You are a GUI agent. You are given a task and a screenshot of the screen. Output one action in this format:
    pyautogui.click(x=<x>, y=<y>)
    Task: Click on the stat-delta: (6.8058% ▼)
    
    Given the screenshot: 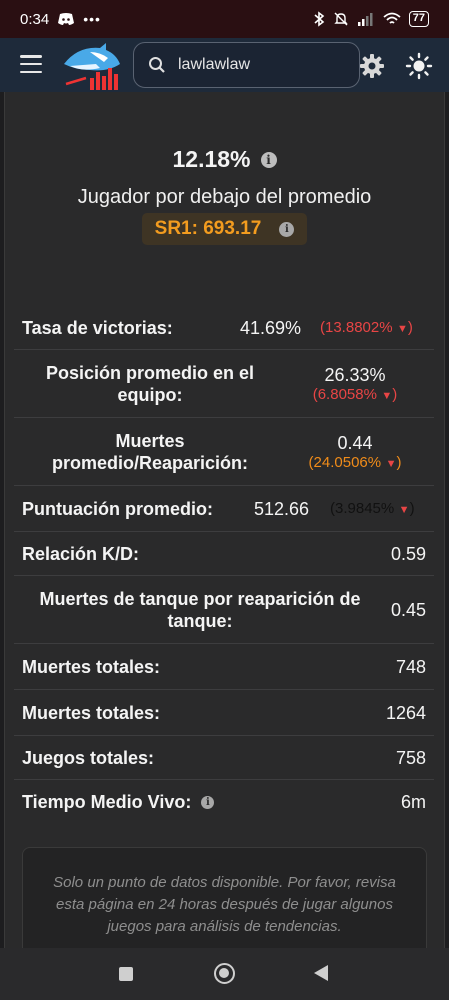 What is the action you would take?
    pyautogui.click(x=355, y=394)
    